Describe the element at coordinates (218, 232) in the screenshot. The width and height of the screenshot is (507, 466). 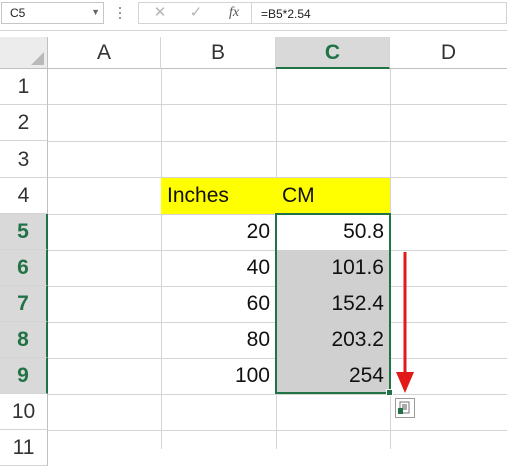
I see `cell-b5: 20` at that location.